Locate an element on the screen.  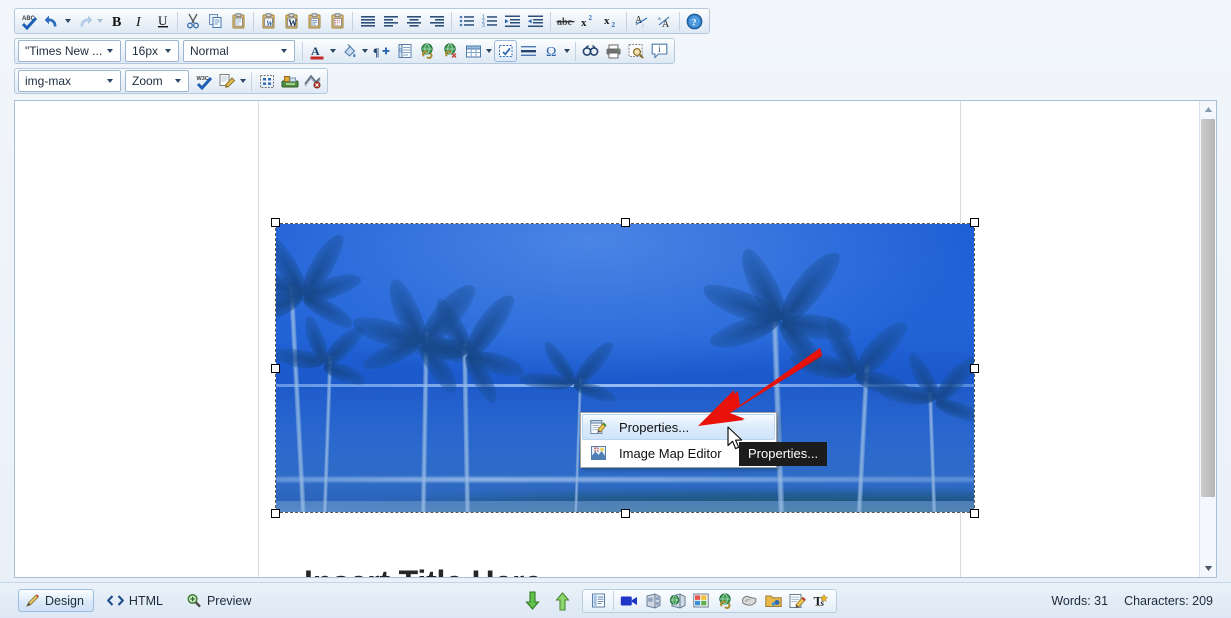
insert-symbol-icon: Ω is located at coordinates (551, 51).